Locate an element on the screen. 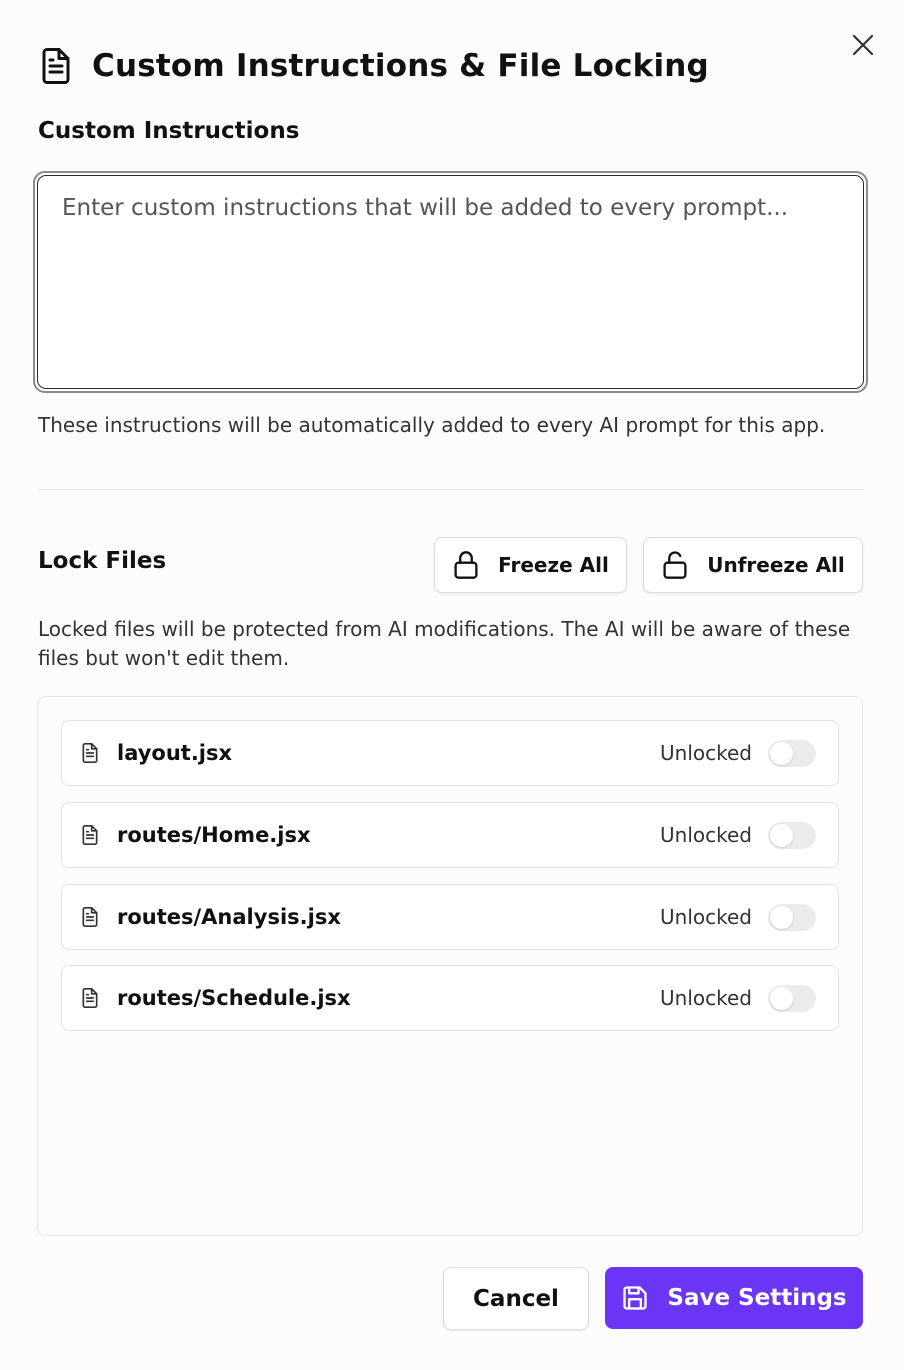  section-divider is located at coordinates (451, 489).